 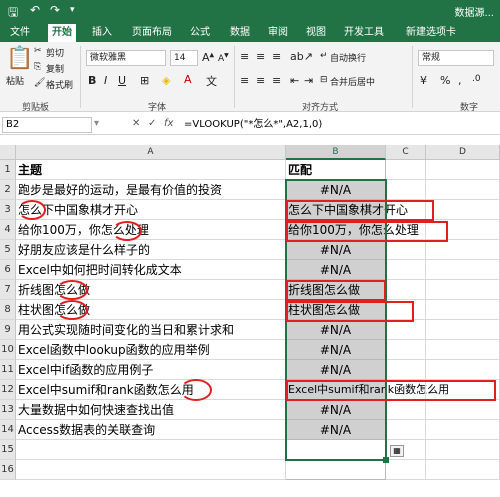 What do you see at coordinates (276, 56) in the screenshot?
I see `align-bottom-icon: ≡` at bounding box center [276, 56].